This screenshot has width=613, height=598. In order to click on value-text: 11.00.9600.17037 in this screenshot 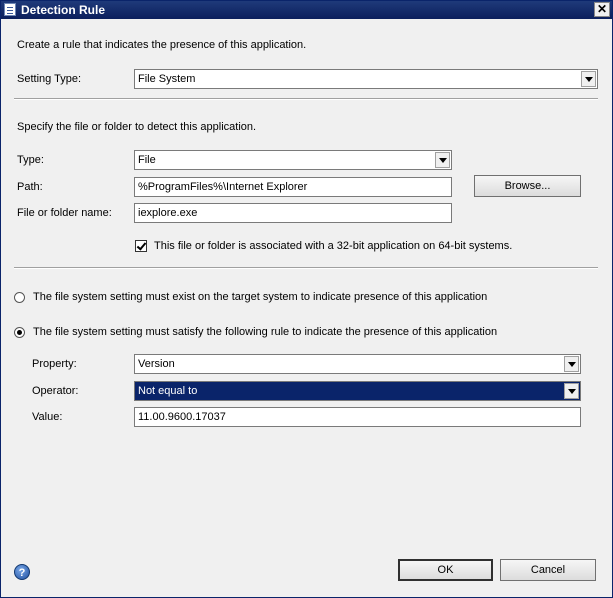, I will do `click(182, 417)`.